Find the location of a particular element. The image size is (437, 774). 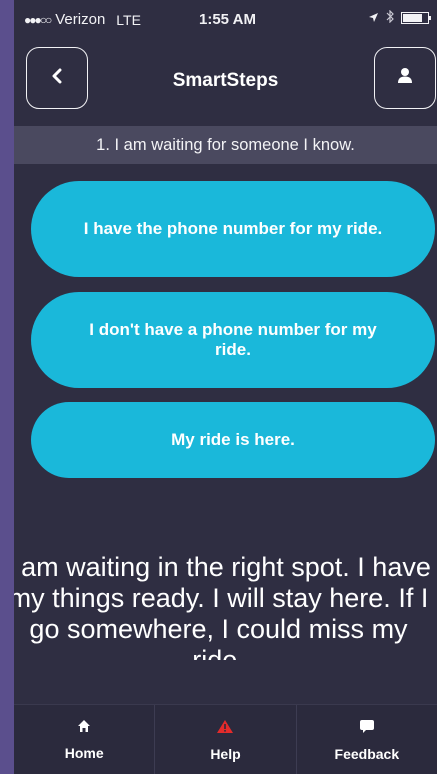

tab-help: Help is located at coordinates (226, 739).